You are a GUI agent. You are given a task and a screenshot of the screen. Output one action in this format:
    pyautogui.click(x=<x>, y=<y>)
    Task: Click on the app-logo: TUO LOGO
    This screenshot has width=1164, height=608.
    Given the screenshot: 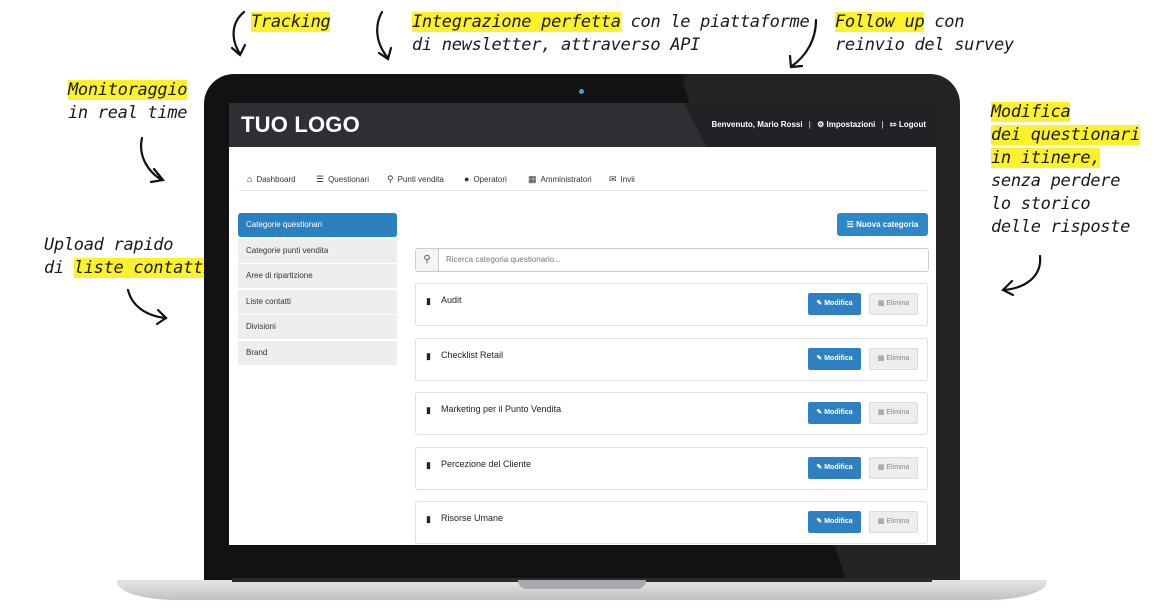 What is the action you would take?
    pyautogui.click(x=300, y=125)
    